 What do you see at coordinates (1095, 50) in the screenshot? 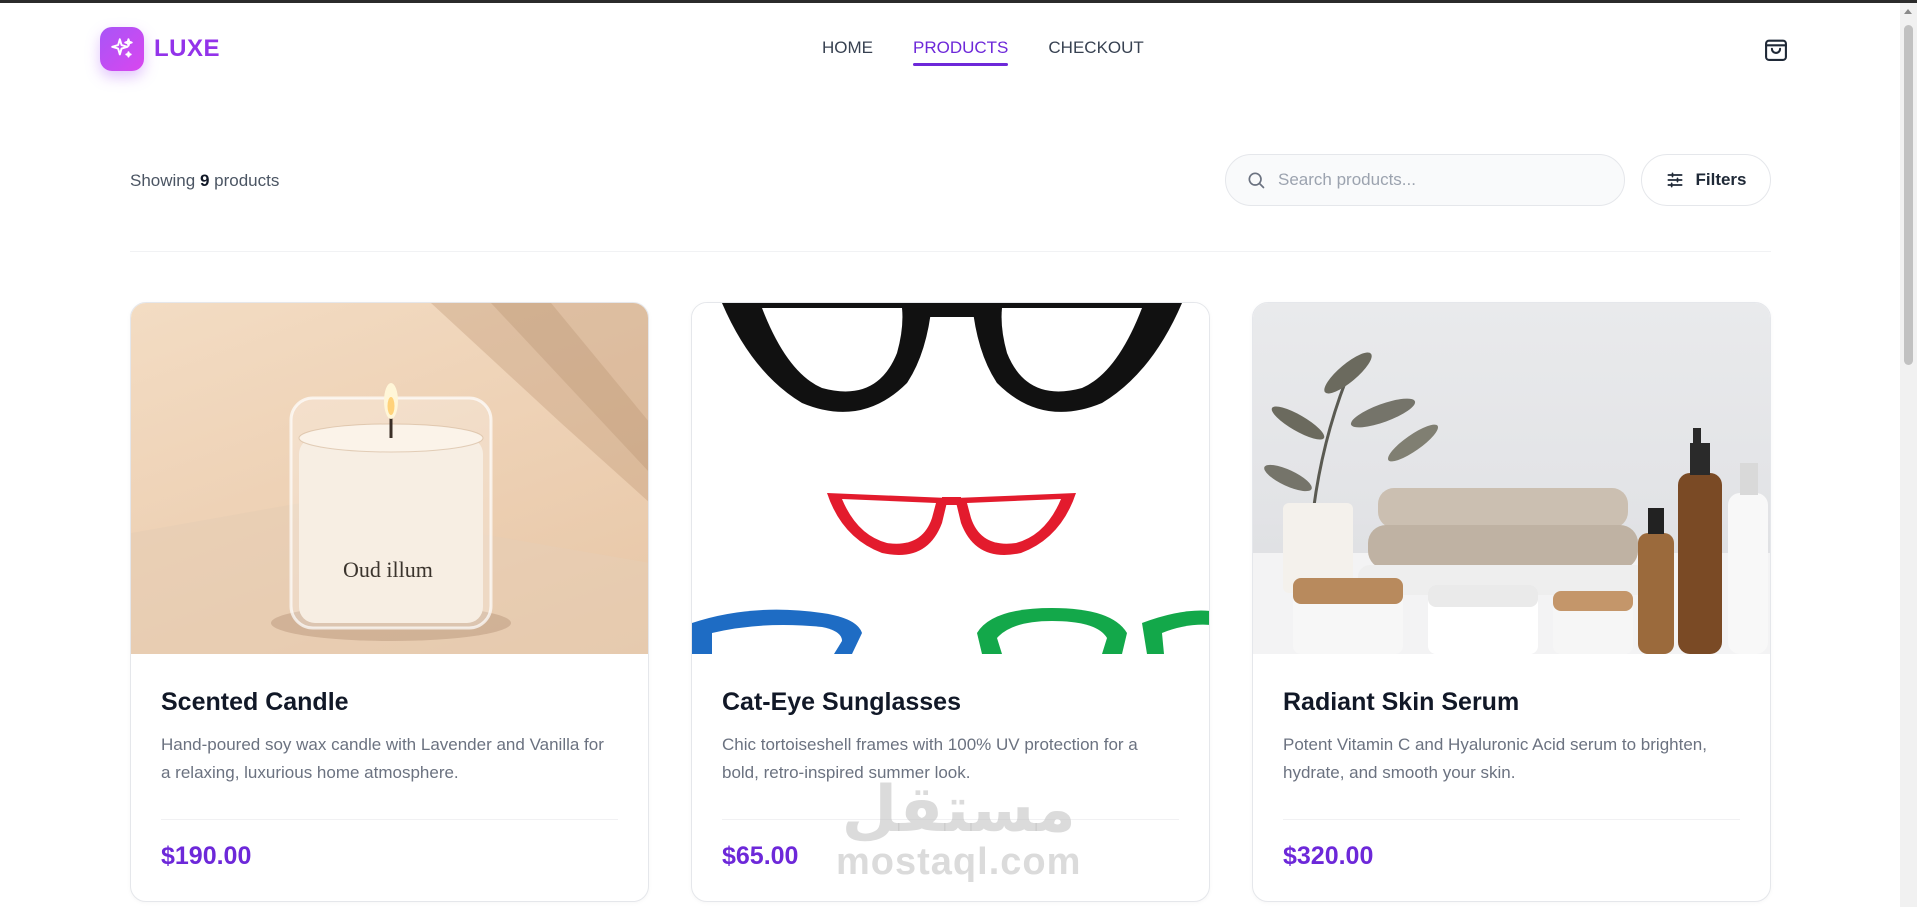
I see `nav-checkout: CHECKOUT` at bounding box center [1095, 50].